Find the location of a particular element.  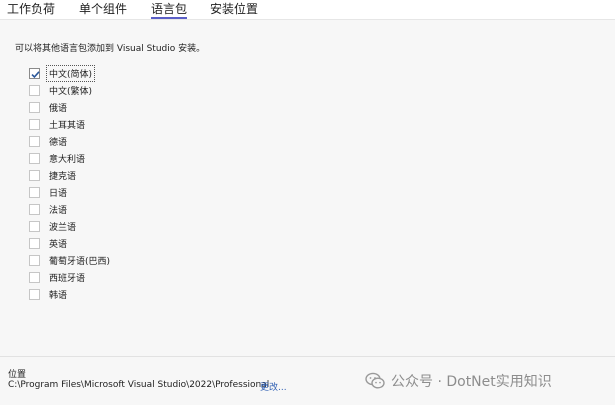

language-item-pl: 波兰语 is located at coordinates (129, 226).